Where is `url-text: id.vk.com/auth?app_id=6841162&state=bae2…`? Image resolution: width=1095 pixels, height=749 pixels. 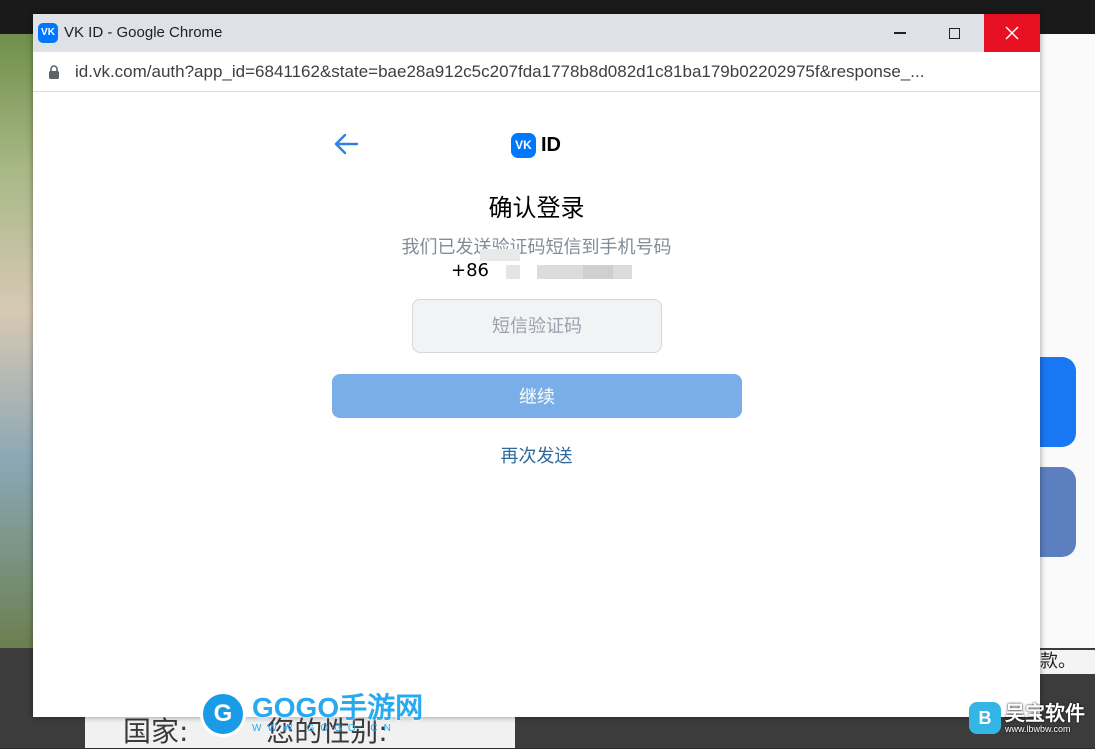
url-text: id.vk.com/auth?app_id=6841162&state=bae2… is located at coordinates (550, 72).